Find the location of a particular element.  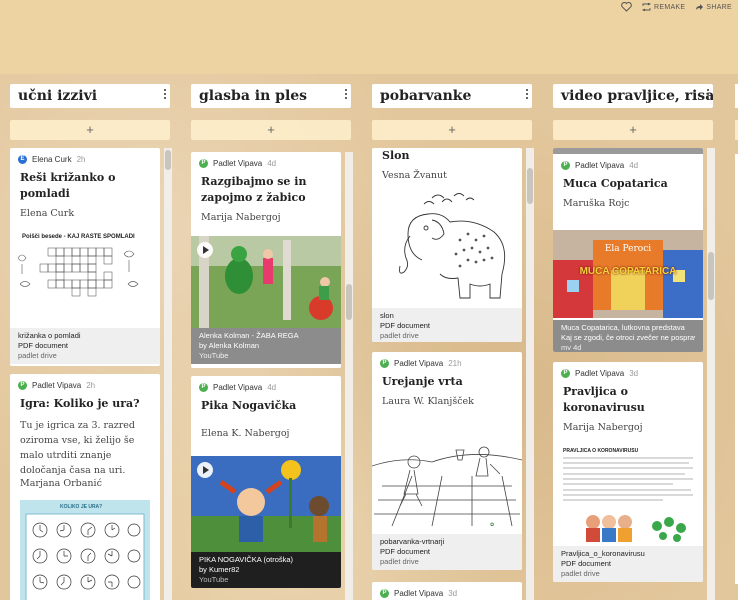

image-caption-author: Ela Peroci is located at coordinates (628, 249).